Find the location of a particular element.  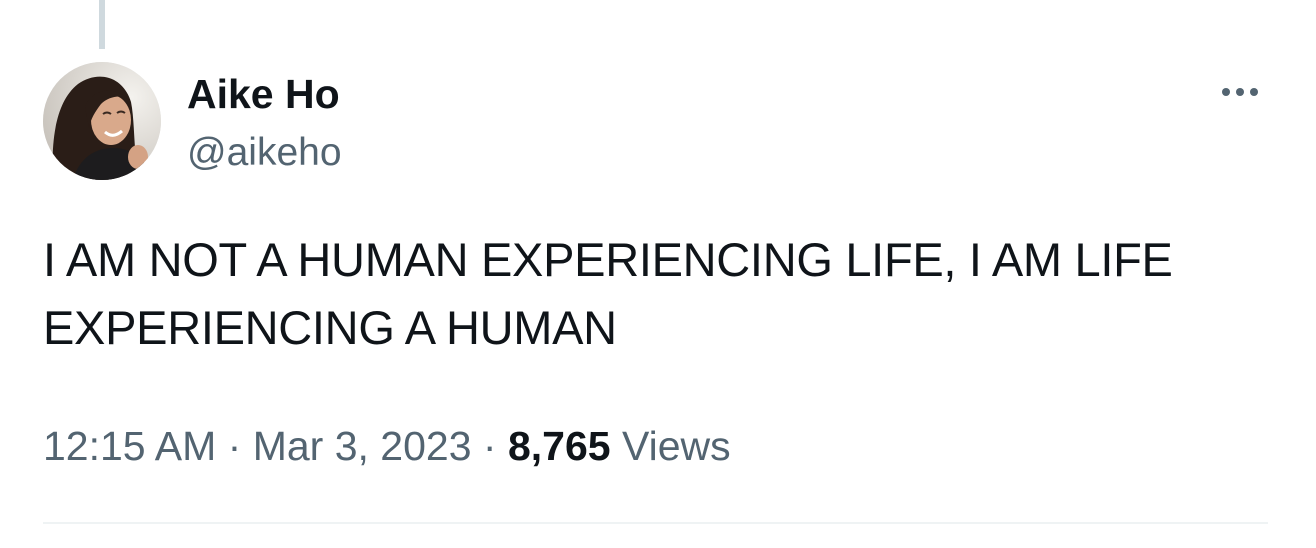

thread-connector-line is located at coordinates (102, 24).